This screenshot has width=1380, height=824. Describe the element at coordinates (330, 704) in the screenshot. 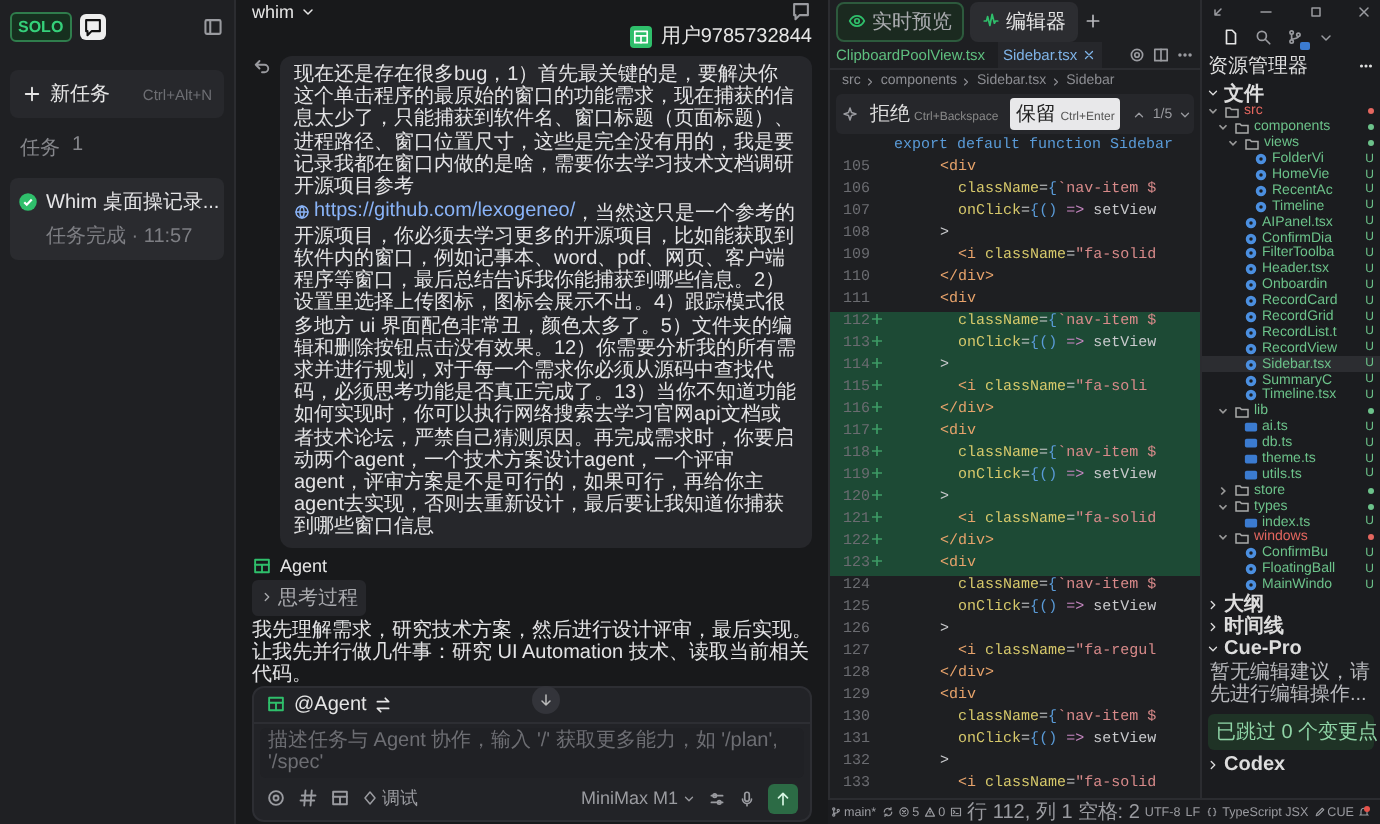

I see `agent-mention: @Agent` at that location.